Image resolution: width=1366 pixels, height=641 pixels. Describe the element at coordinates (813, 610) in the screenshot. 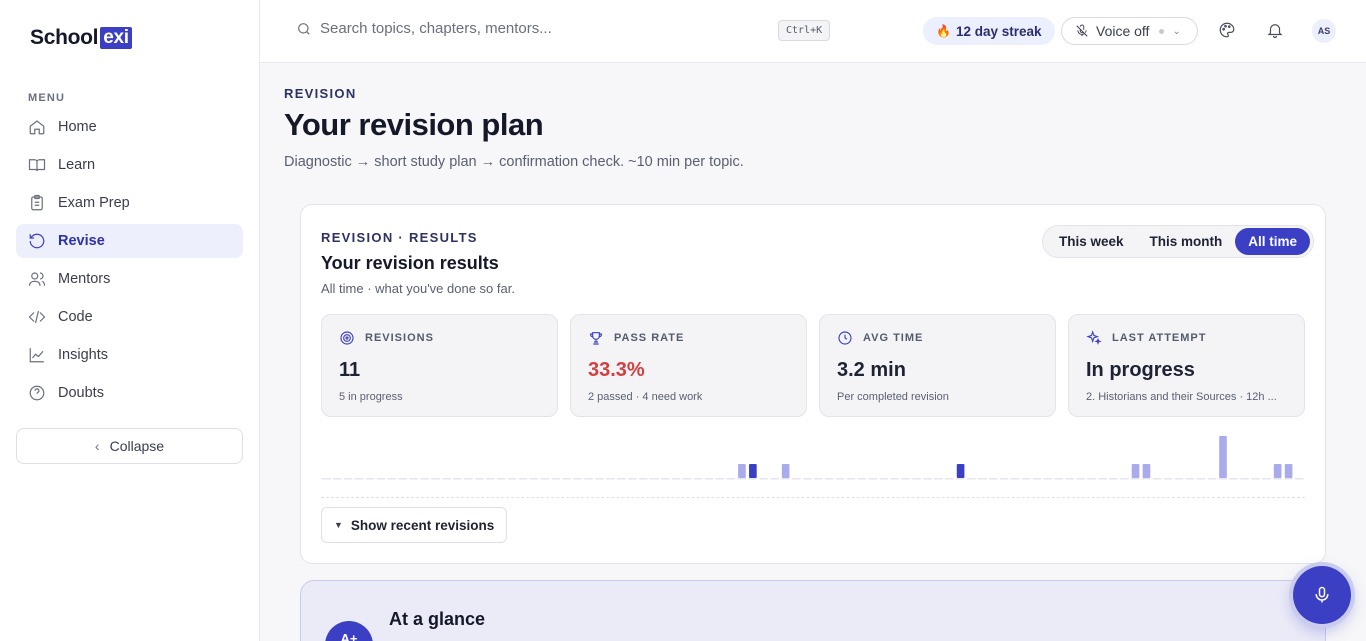

I see `at-a-glance-card: A+ At a glance` at that location.